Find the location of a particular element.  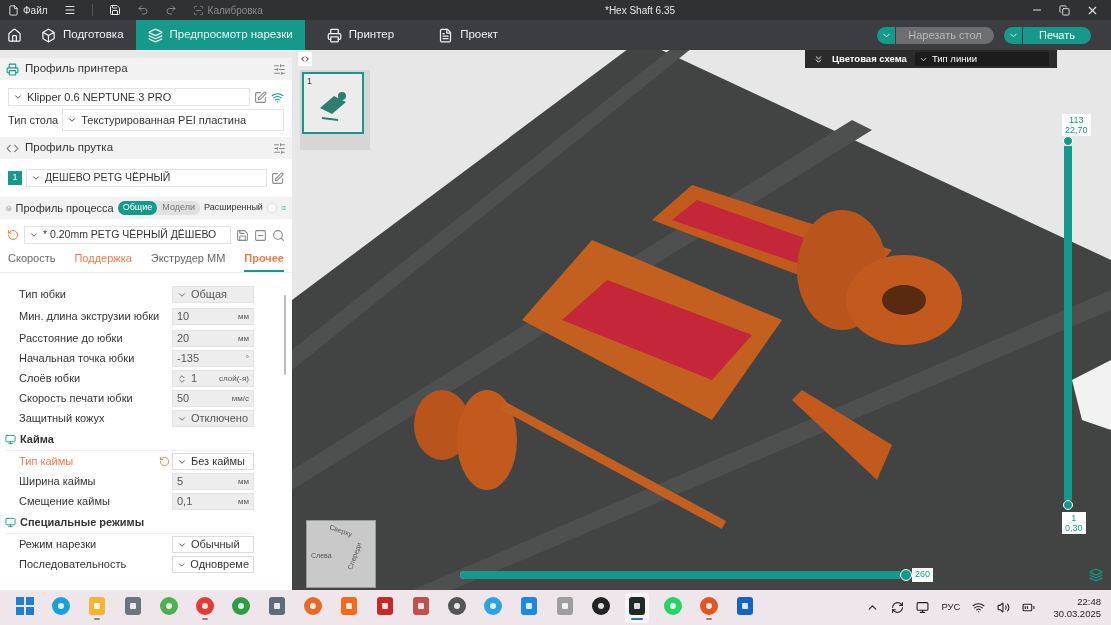

setting-label: Ширина каймы is located at coordinates (58, 481).